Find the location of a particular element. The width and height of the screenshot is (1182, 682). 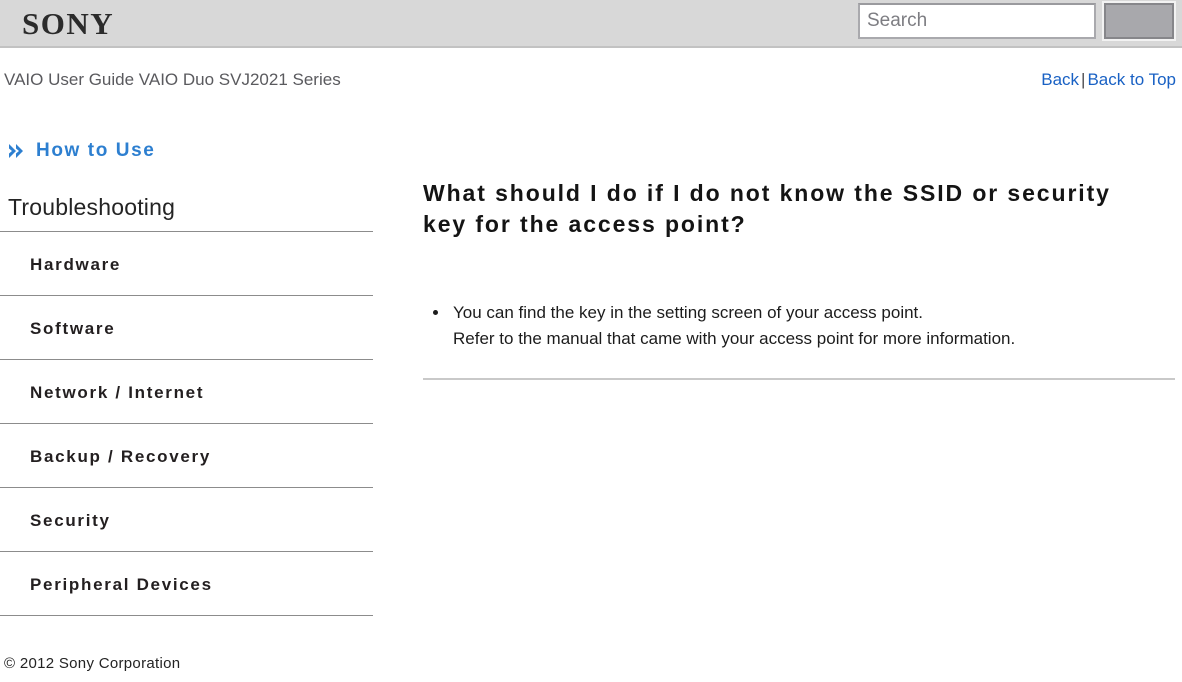

sony-logo: SONY is located at coordinates (68, 23).